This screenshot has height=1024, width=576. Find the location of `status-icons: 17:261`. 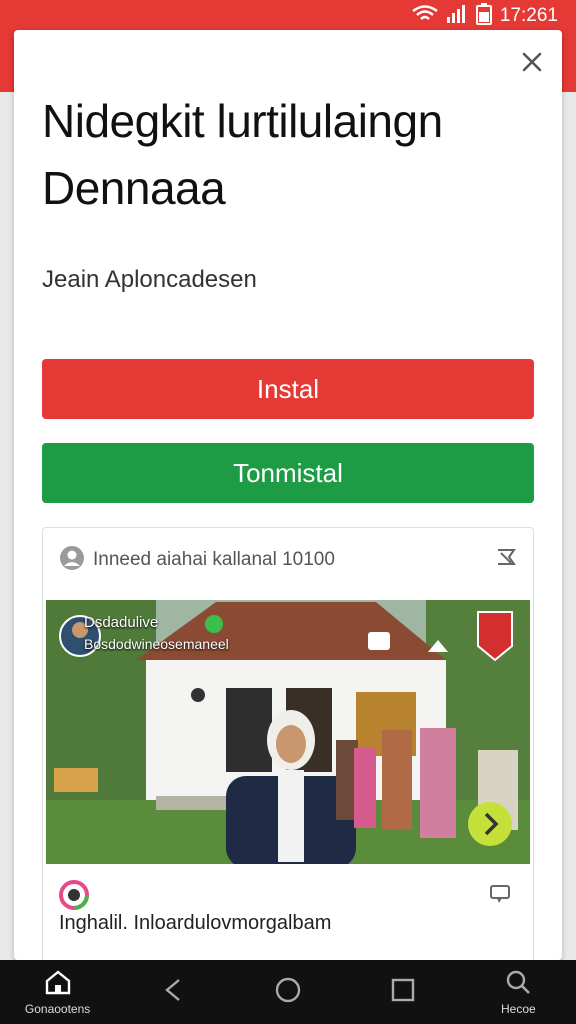

status-icons: 17:261 is located at coordinates (485, 16).